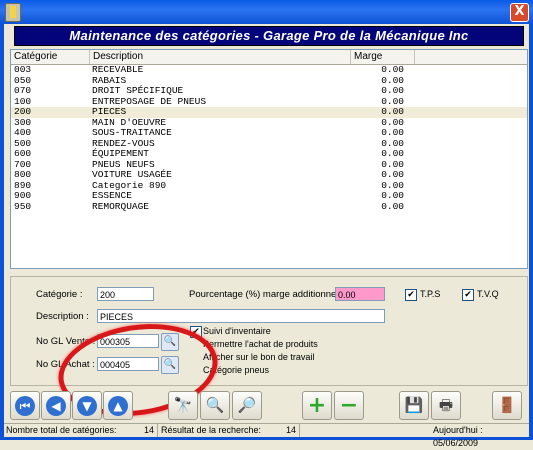 This screenshot has height=450, width=533. I want to click on row-description: ÉQUIPEMENT, so click(121, 153).